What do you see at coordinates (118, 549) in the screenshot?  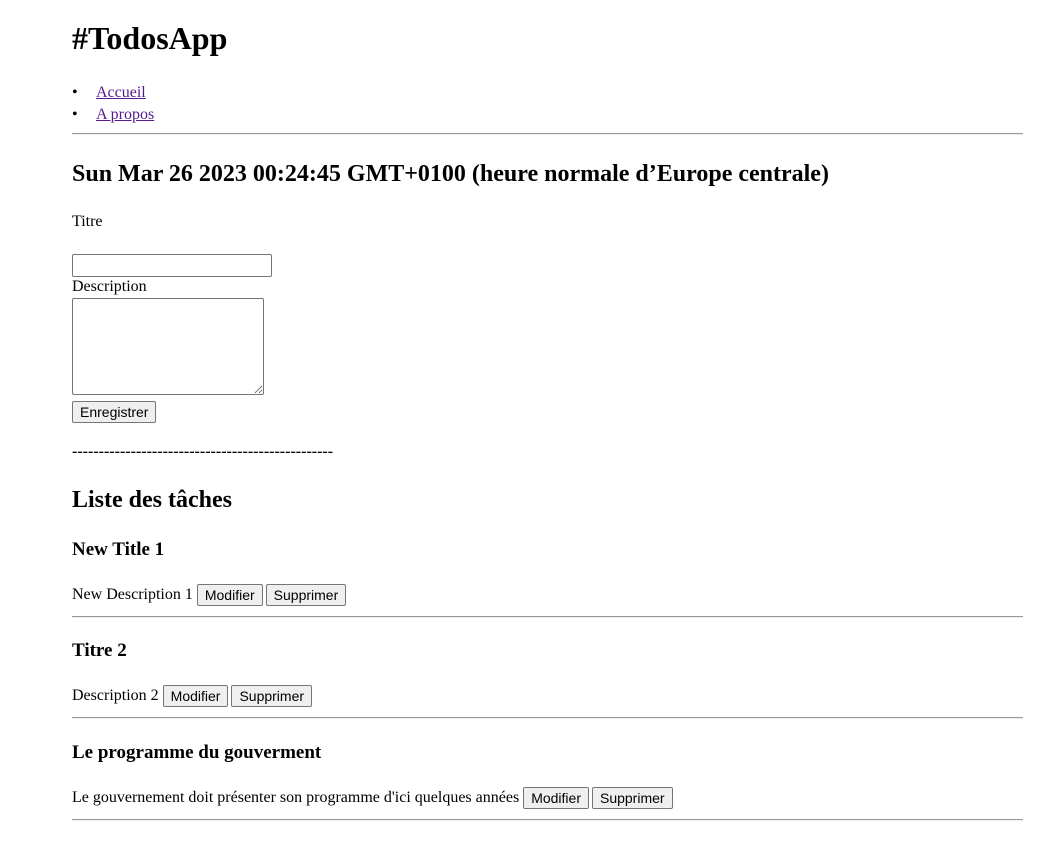 I see `todo-title: New Title 1` at bounding box center [118, 549].